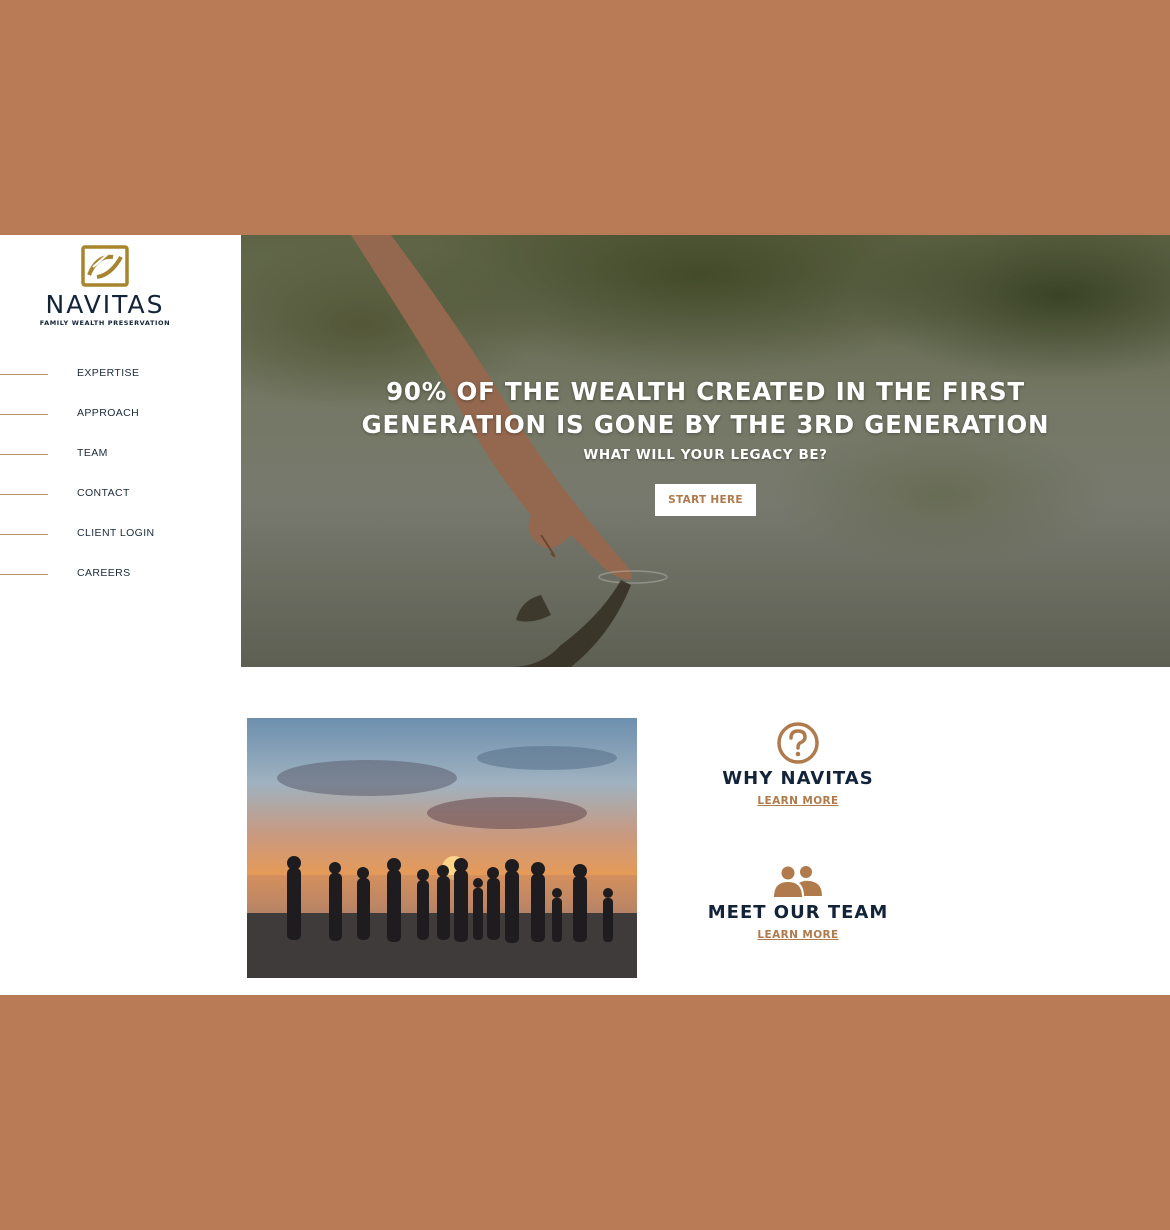 The width and height of the screenshot is (1170, 1230). What do you see at coordinates (705, 500) in the screenshot?
I see `start-here-button: START HERE` at bounding box center [705, 500].